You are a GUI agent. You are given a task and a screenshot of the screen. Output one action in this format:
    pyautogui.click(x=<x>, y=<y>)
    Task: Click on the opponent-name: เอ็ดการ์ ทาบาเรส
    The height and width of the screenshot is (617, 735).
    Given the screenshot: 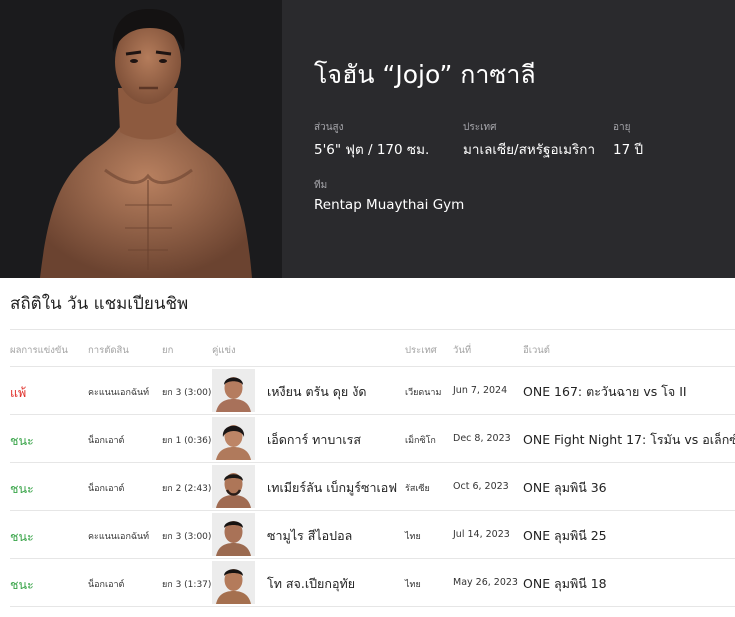 What is the action you would take?
    pyautogui.click(x=314, y=440)
    